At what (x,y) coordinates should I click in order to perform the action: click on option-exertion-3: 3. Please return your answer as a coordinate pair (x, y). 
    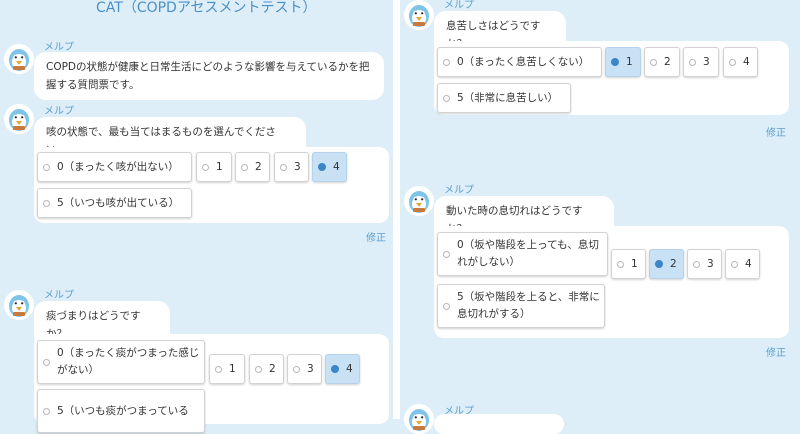
    Looking at the image, I should click on (704, 264).